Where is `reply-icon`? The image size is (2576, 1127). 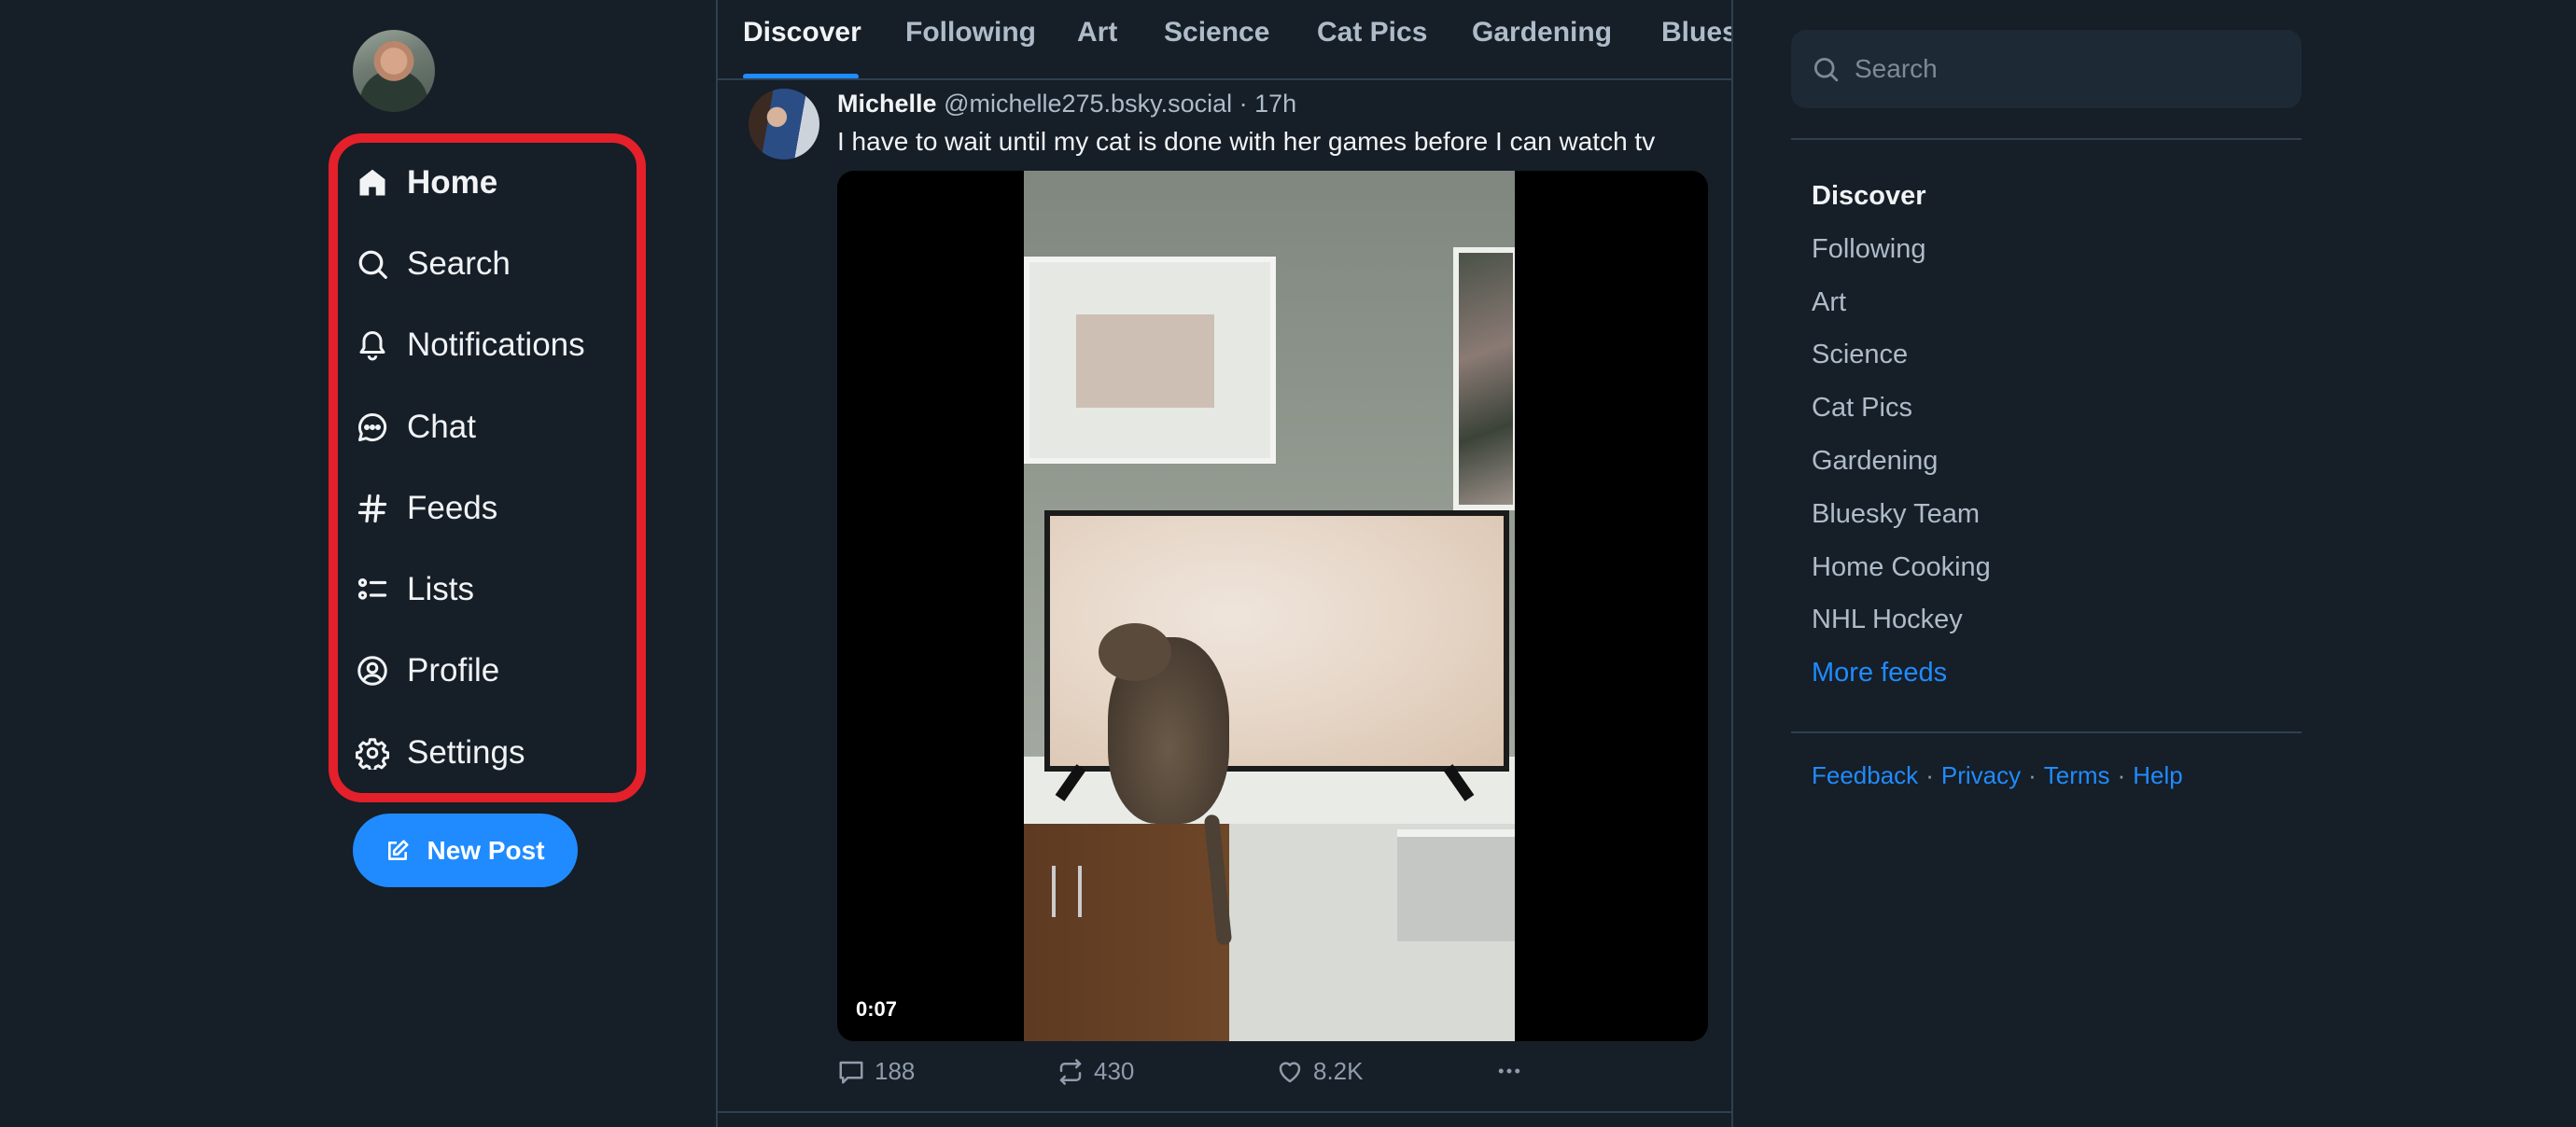
reply-icon is located at coordinates (851, 1072).